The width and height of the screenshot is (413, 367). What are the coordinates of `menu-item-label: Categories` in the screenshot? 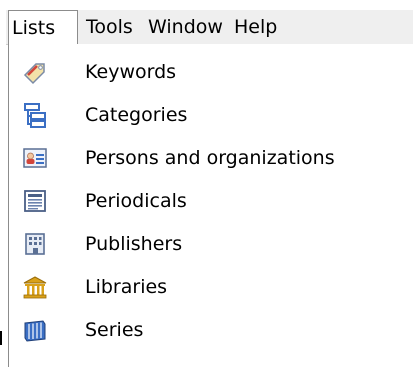 It's located at (136, 115).